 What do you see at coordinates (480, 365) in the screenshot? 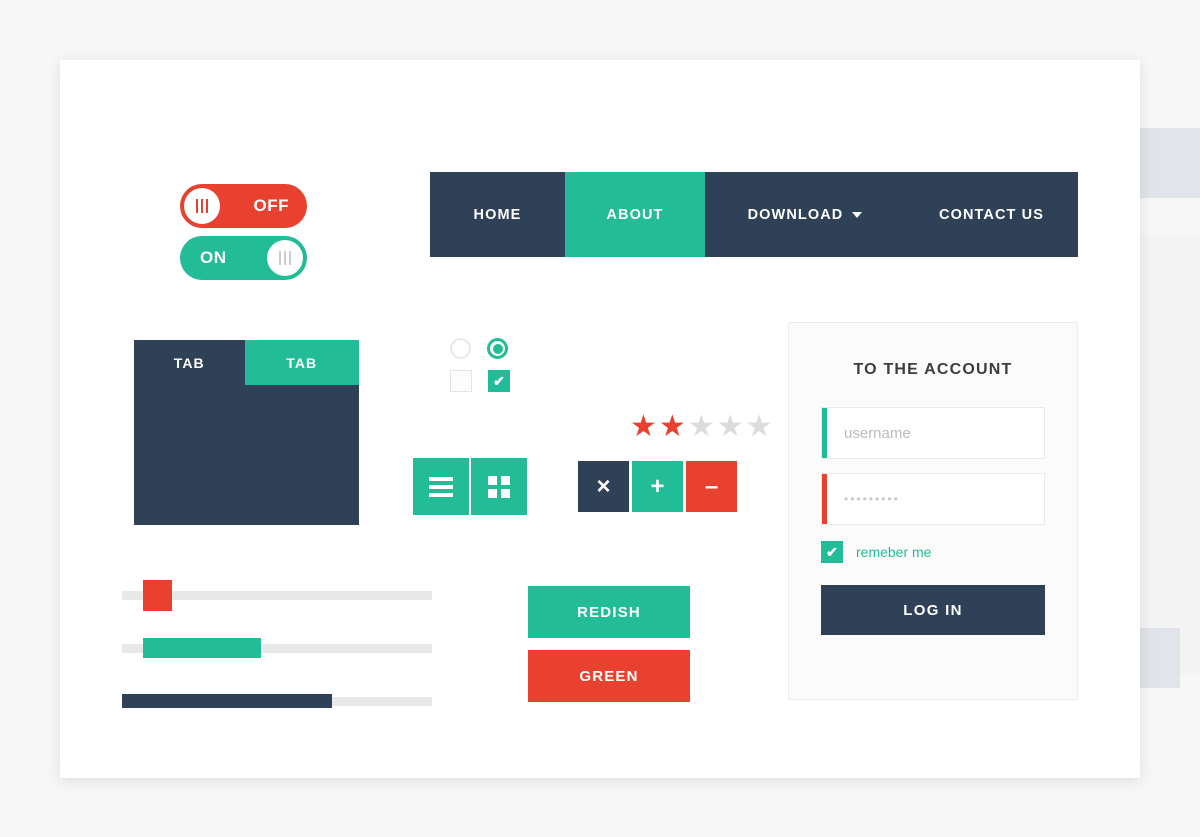
I see `choice-controls-group: ✔` at bounding box center [480, 365].